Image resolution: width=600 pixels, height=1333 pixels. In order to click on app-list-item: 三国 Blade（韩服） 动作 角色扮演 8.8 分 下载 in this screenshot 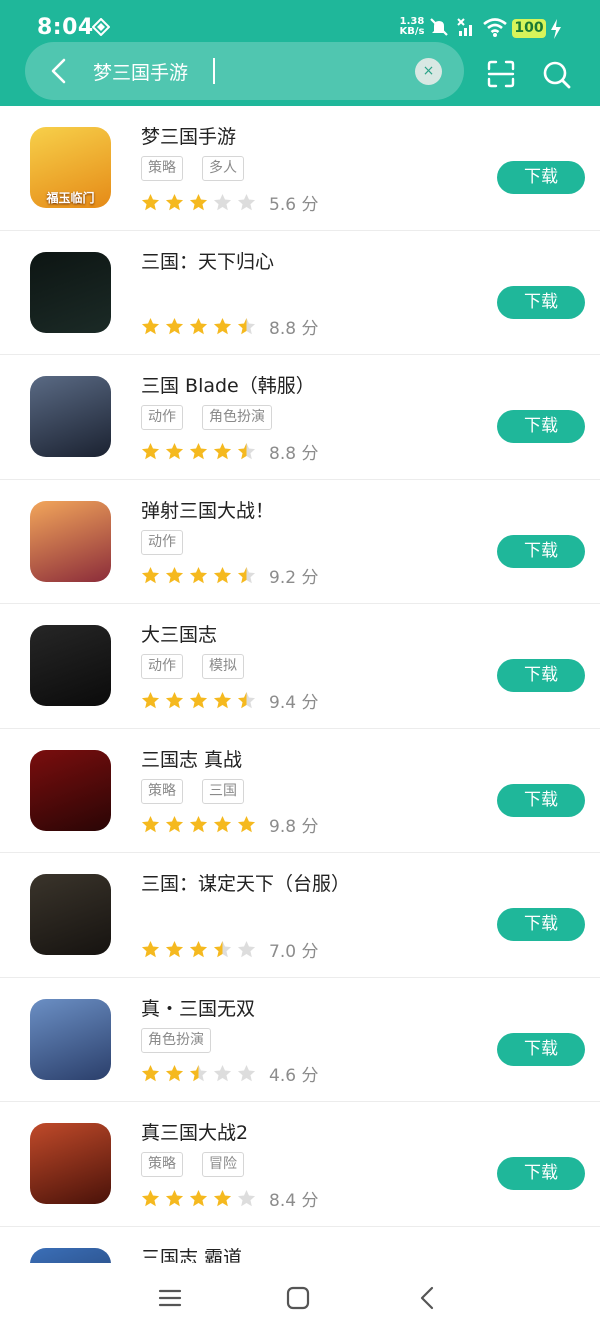, I will do `click(300, 417)`.